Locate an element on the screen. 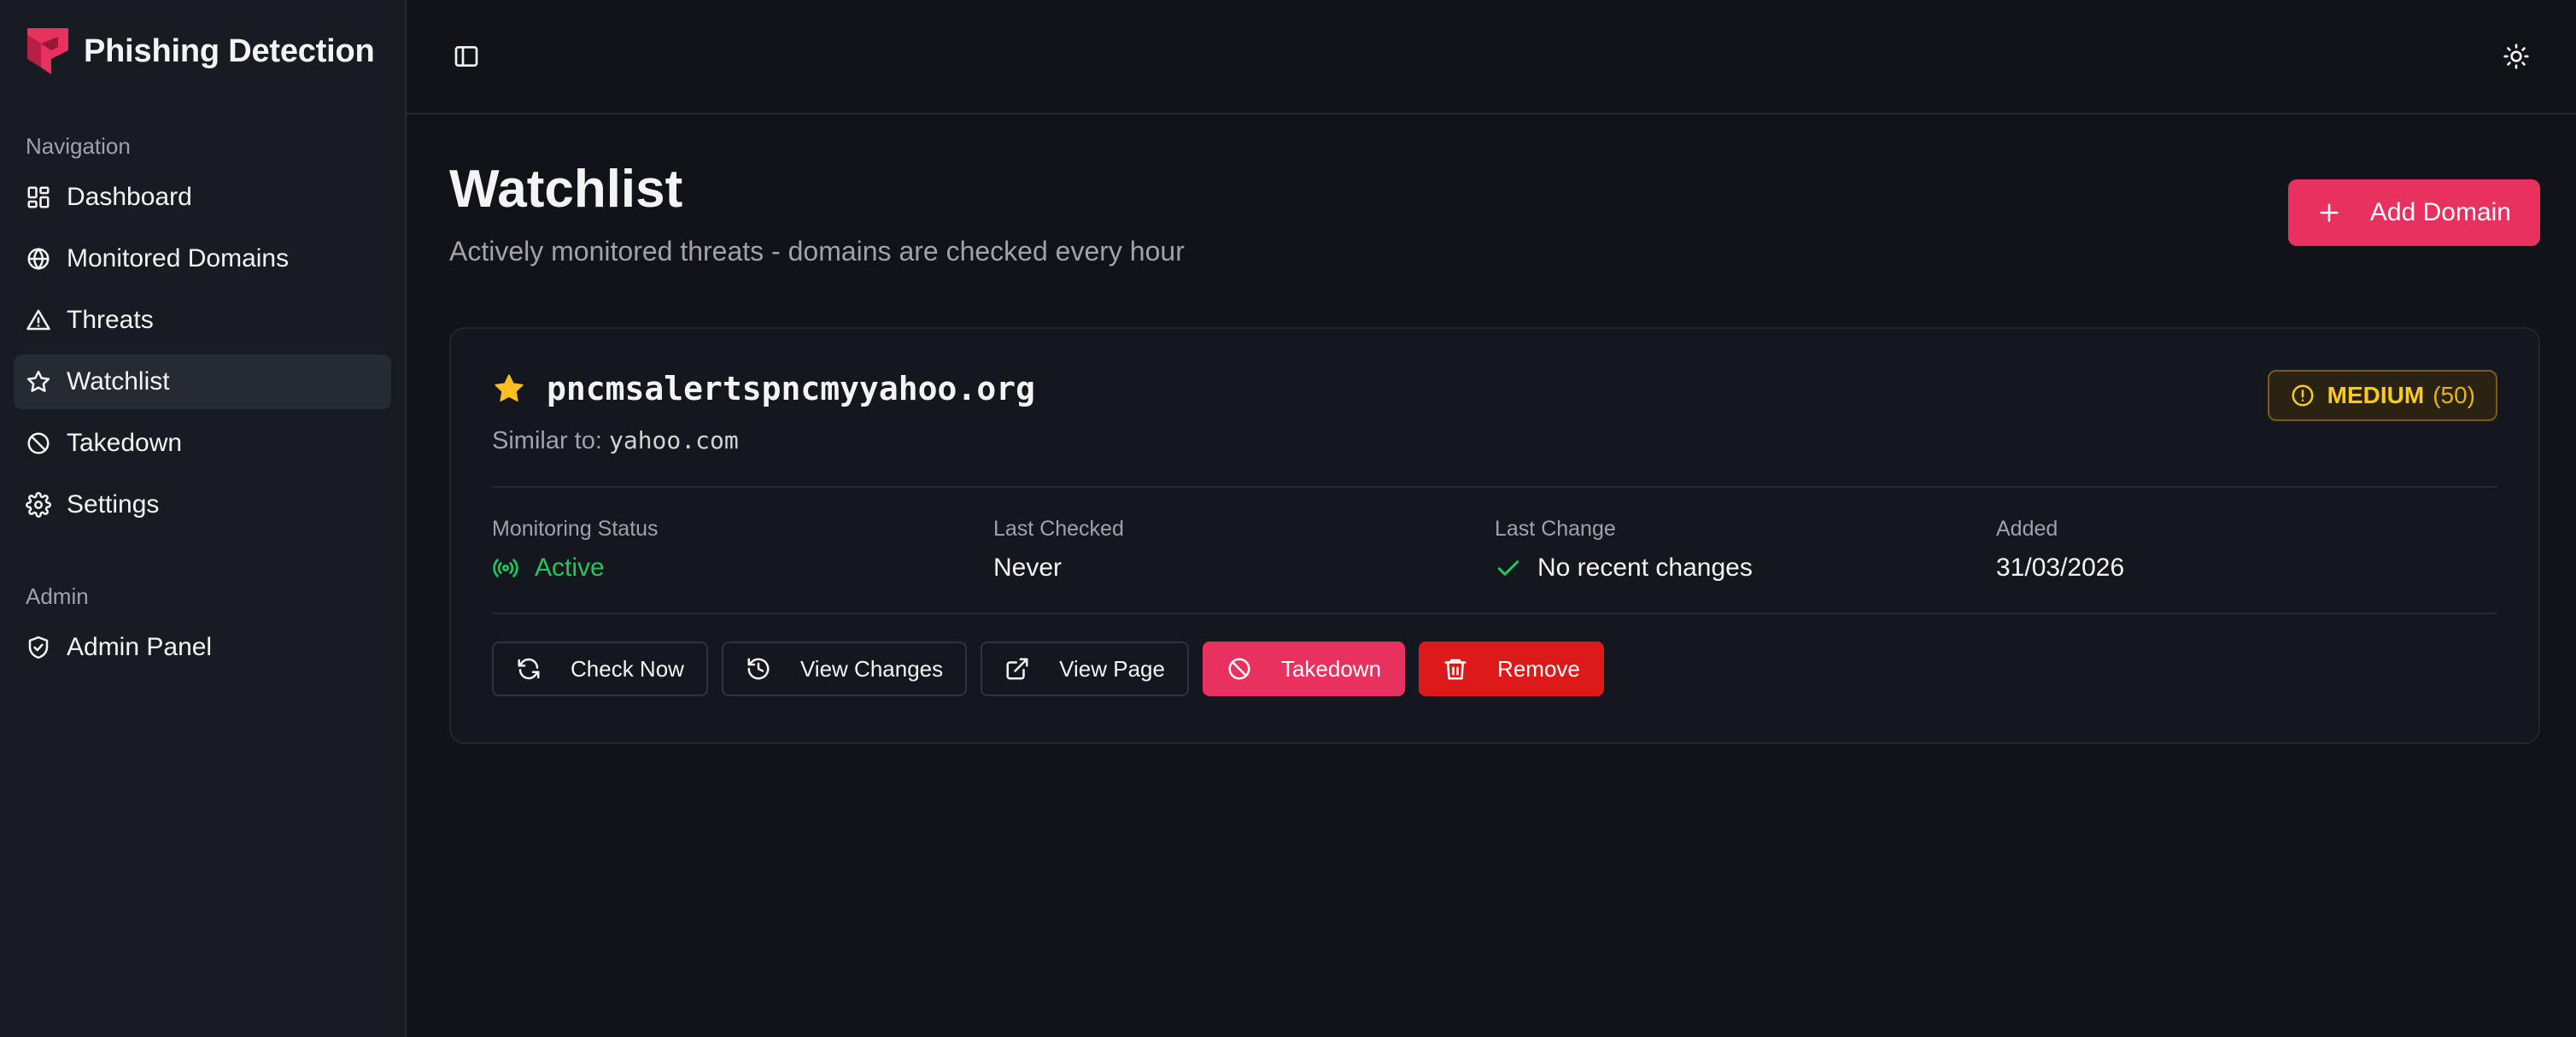 Image resolution: width=2576 pixels, height=1037 pixels. severity-score: (50) is located at coordinates (2454, 395).